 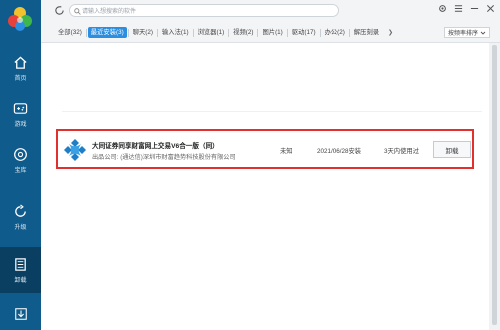 What do you see at coordinates (335, 32) in the screenshot?
I see `tab-office: 办公(2)` at bounding box center [335, 32].